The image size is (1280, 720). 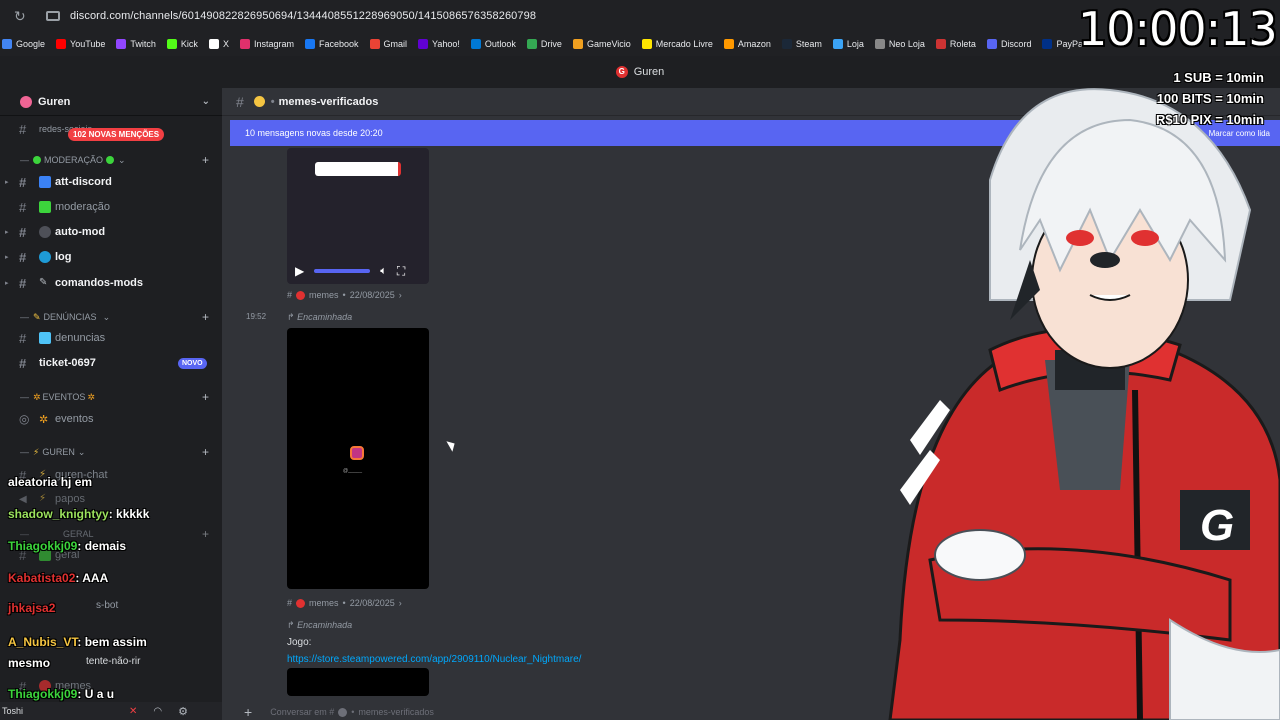 I want to click on bookmark-item: YouTube, so click(x=80, y=44).